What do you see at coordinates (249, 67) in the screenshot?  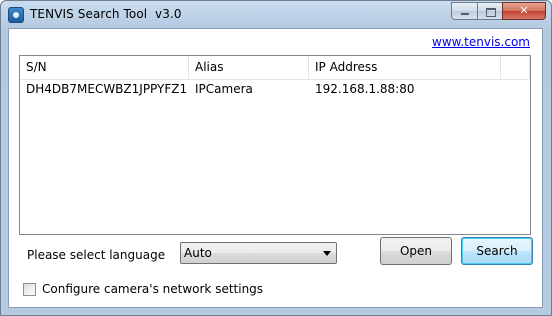 I see `column-header-alias: Alias` at bounding box center [249, 67].